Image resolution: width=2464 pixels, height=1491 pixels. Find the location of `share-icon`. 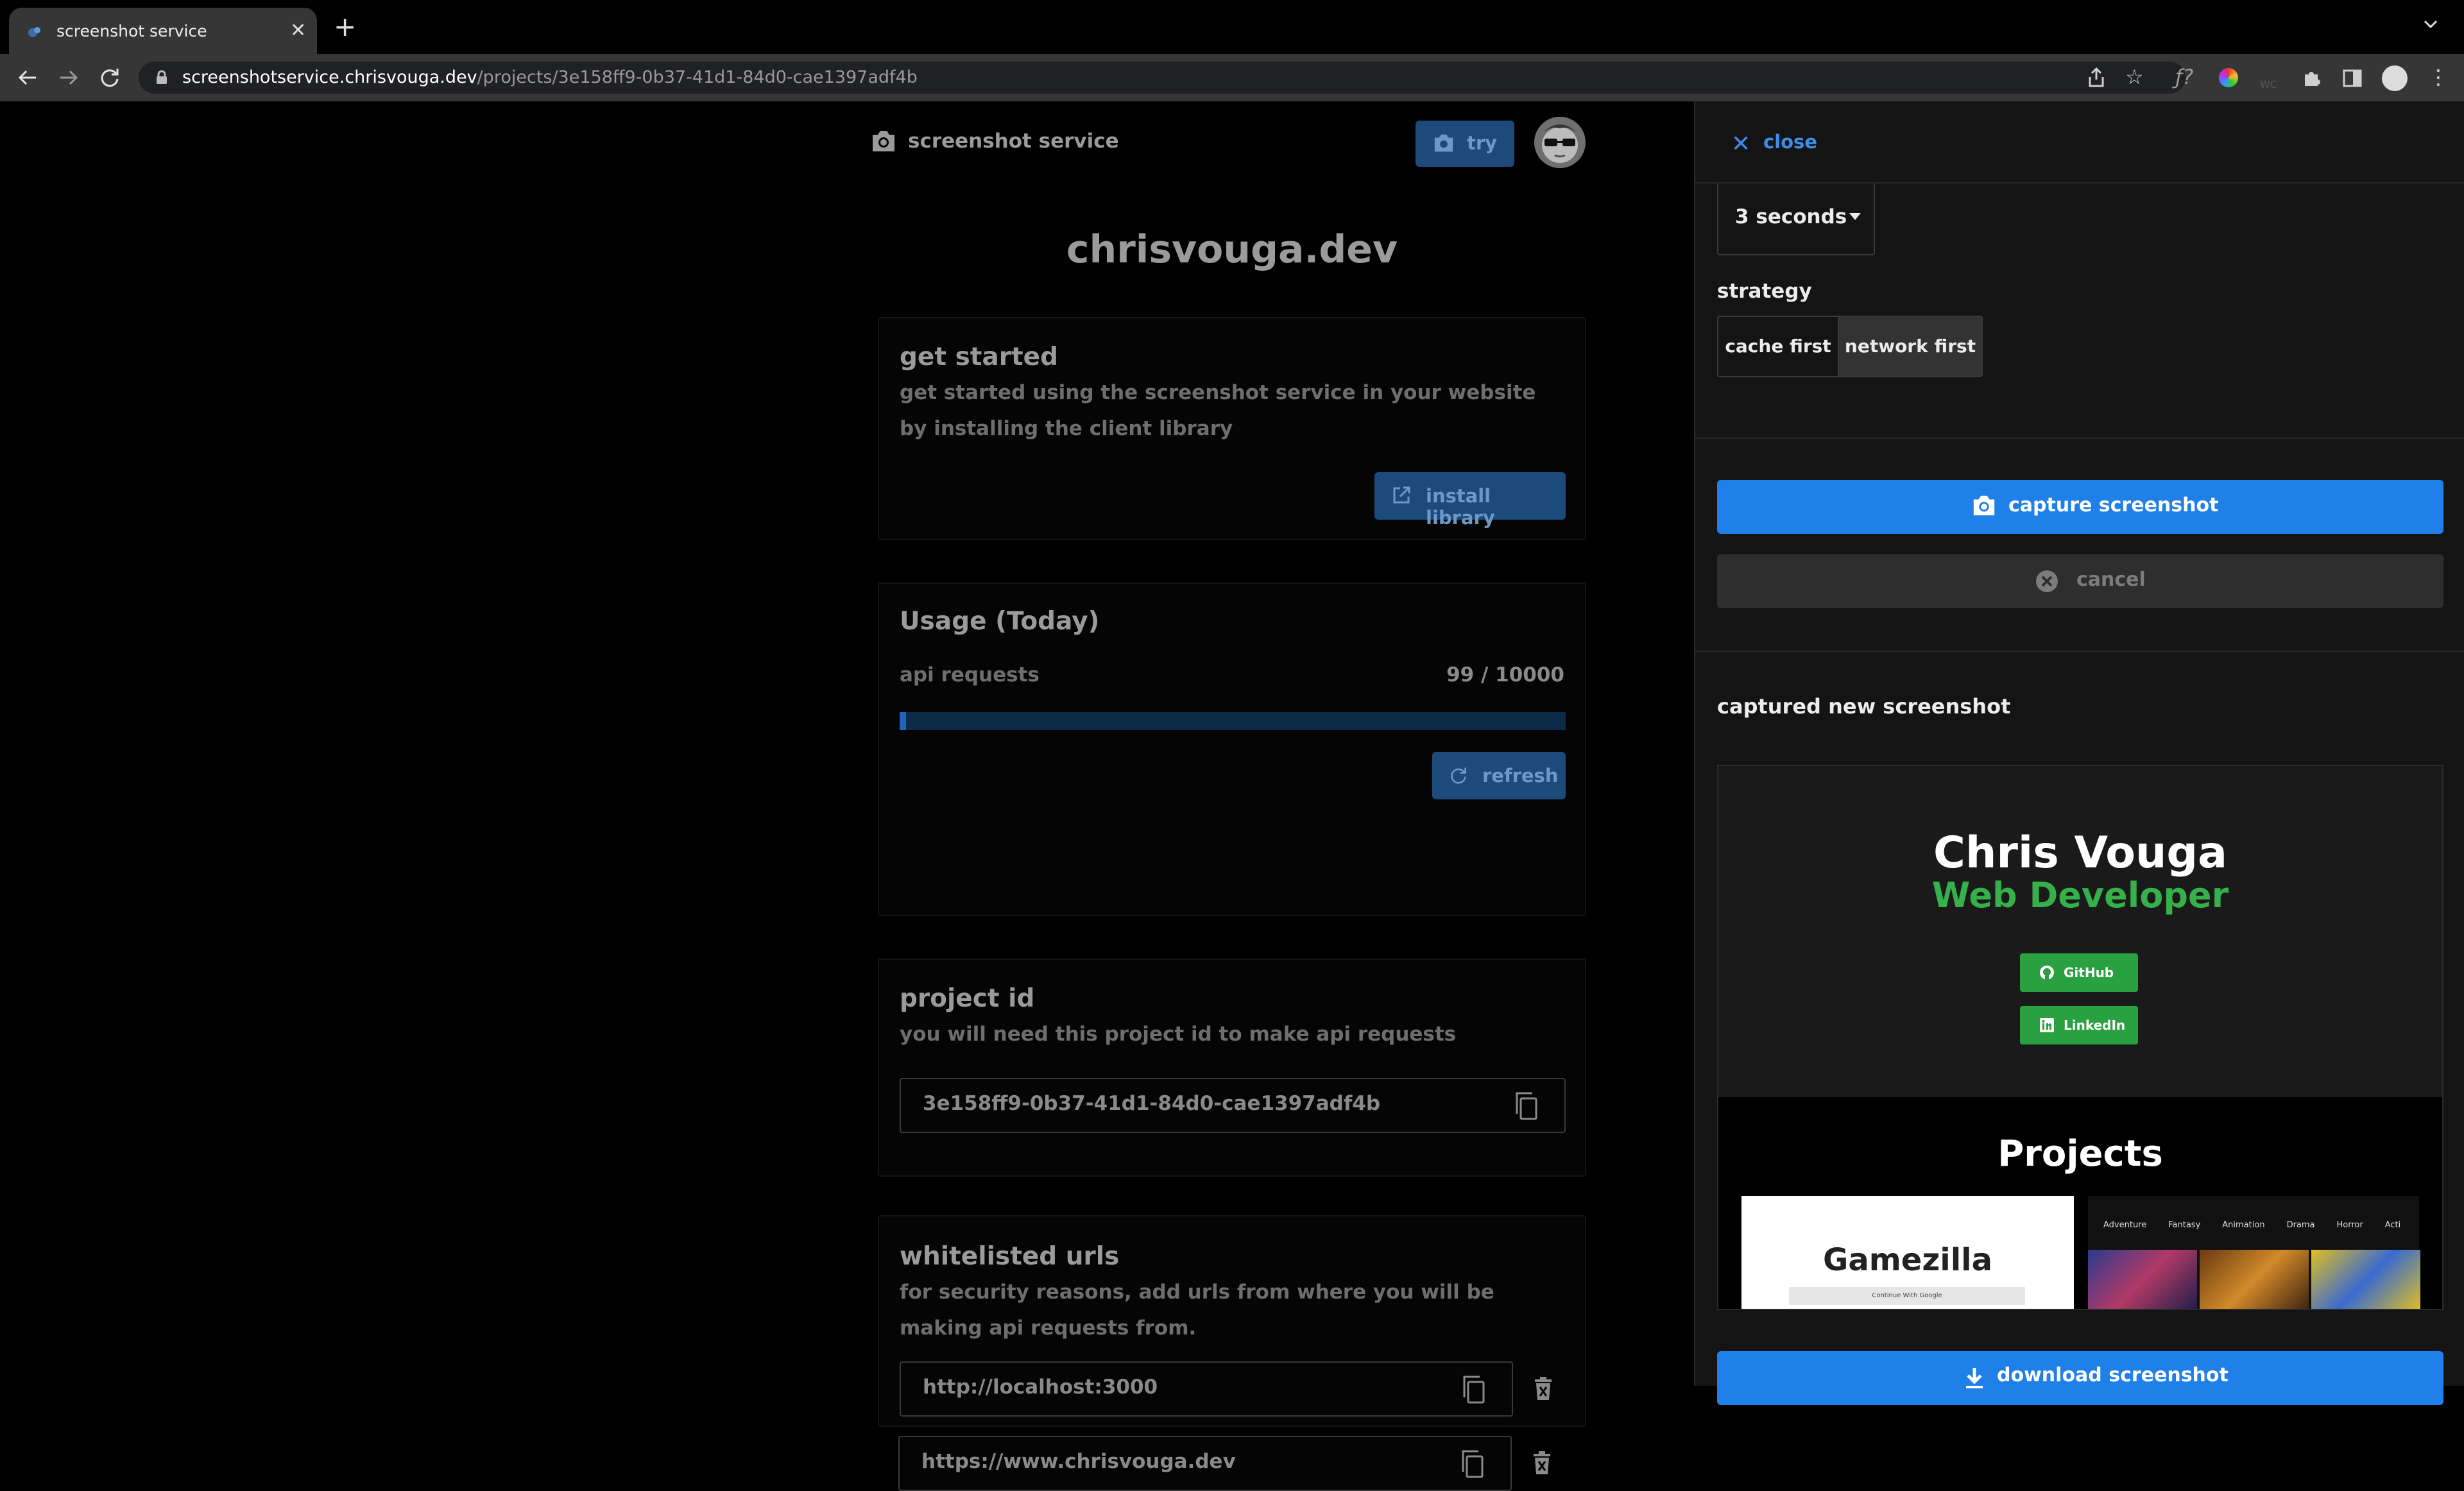

share-icon is located at coordinates (2097, 78).